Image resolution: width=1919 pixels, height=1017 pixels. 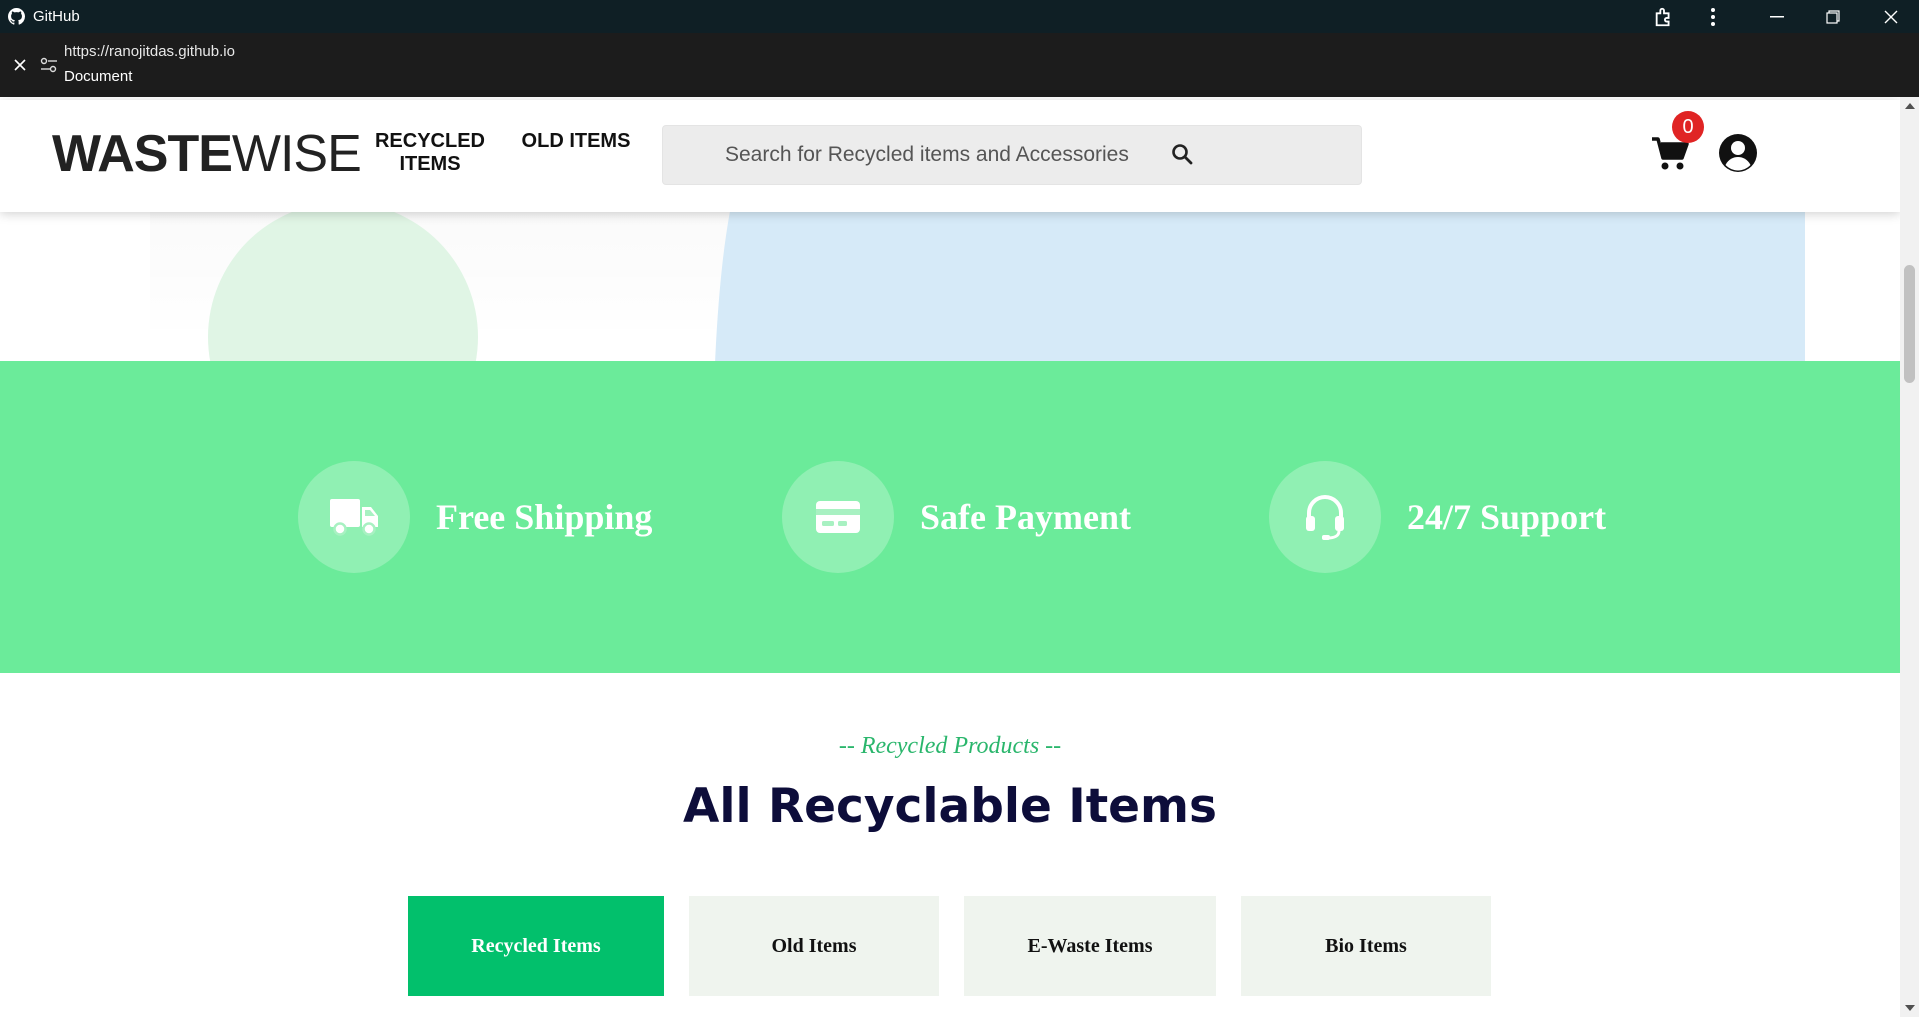 I want to click on more-menu-icon, so click(x=1713, y=16).